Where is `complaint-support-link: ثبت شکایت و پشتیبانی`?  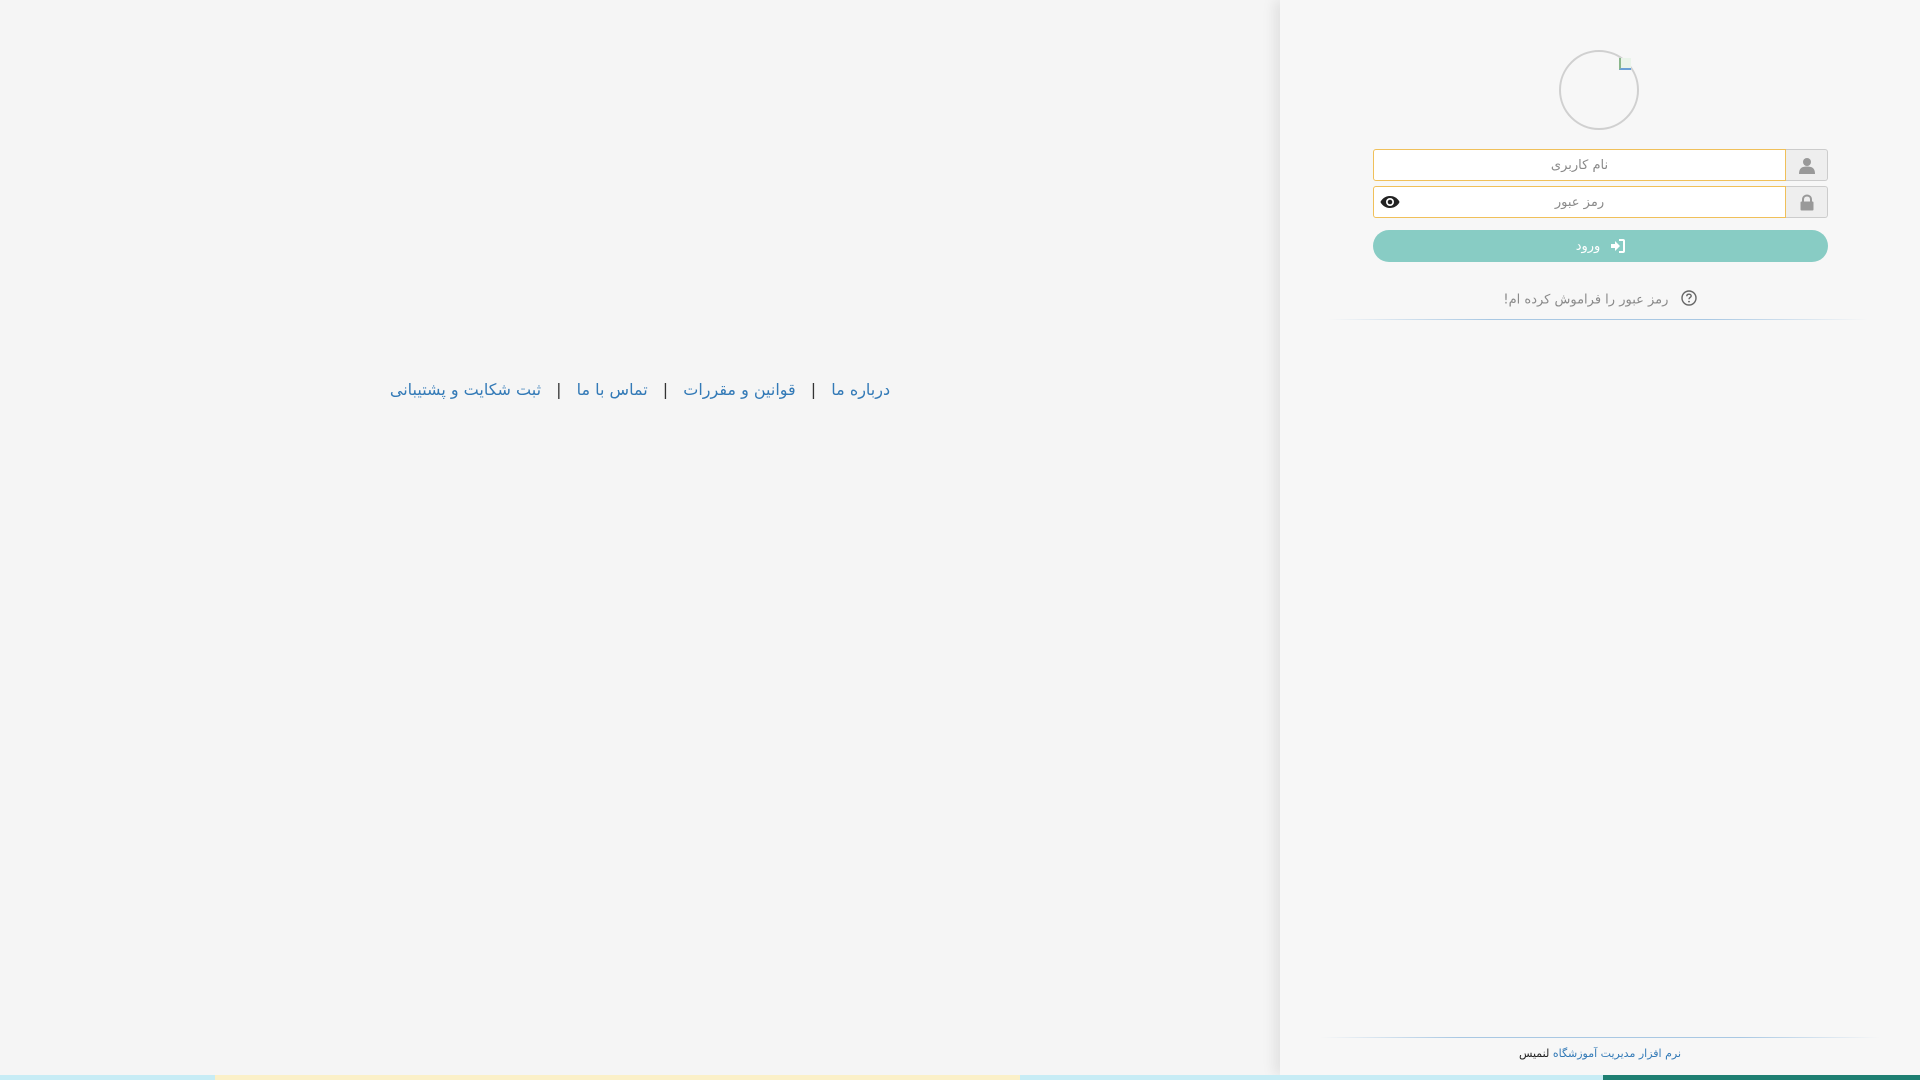 complaint-support-link: ثبت شکایت و پشتیبانی is located at coordinates (465, 389).